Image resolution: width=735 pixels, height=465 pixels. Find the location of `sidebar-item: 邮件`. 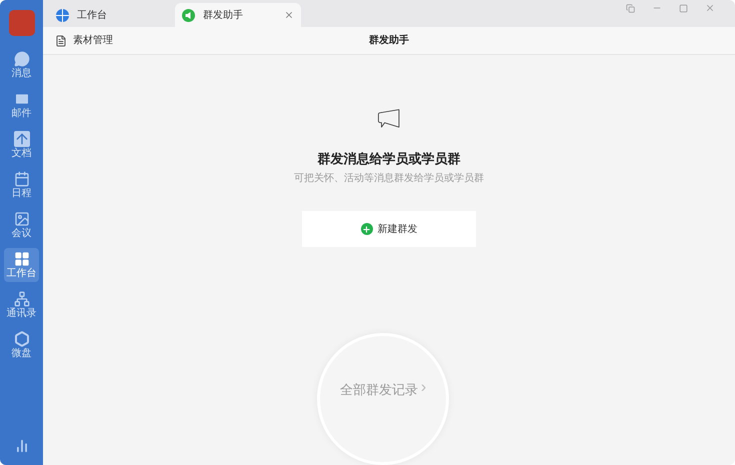

sidebar-item: 邮件 is located at coordinates (21, 105).